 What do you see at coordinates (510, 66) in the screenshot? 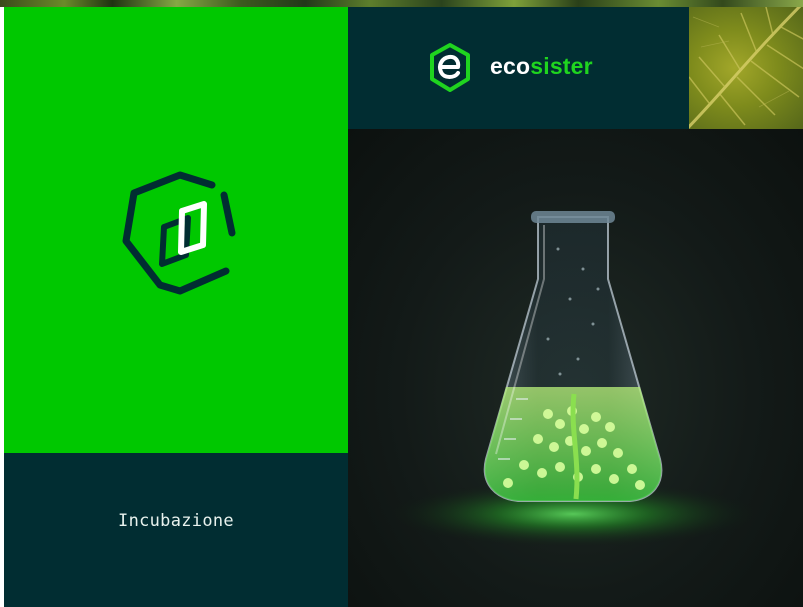
I see `brand-wordmark-eco: eco` at bounding box center [510, 66].